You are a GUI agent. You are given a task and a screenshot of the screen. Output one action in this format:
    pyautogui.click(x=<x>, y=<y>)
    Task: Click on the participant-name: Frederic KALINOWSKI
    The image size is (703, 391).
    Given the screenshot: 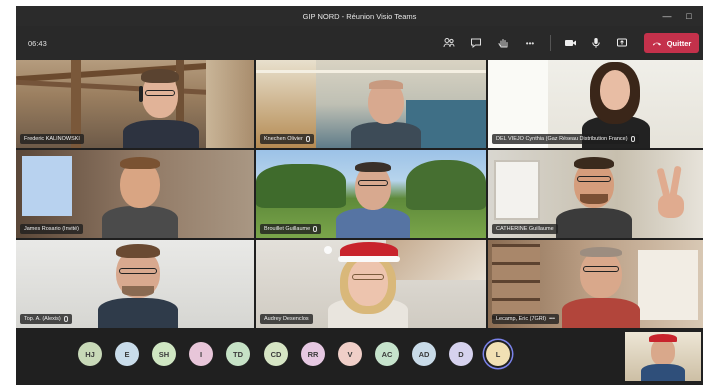 What is the action you would take?
    pyautogui.click(x=52, y=139)
    